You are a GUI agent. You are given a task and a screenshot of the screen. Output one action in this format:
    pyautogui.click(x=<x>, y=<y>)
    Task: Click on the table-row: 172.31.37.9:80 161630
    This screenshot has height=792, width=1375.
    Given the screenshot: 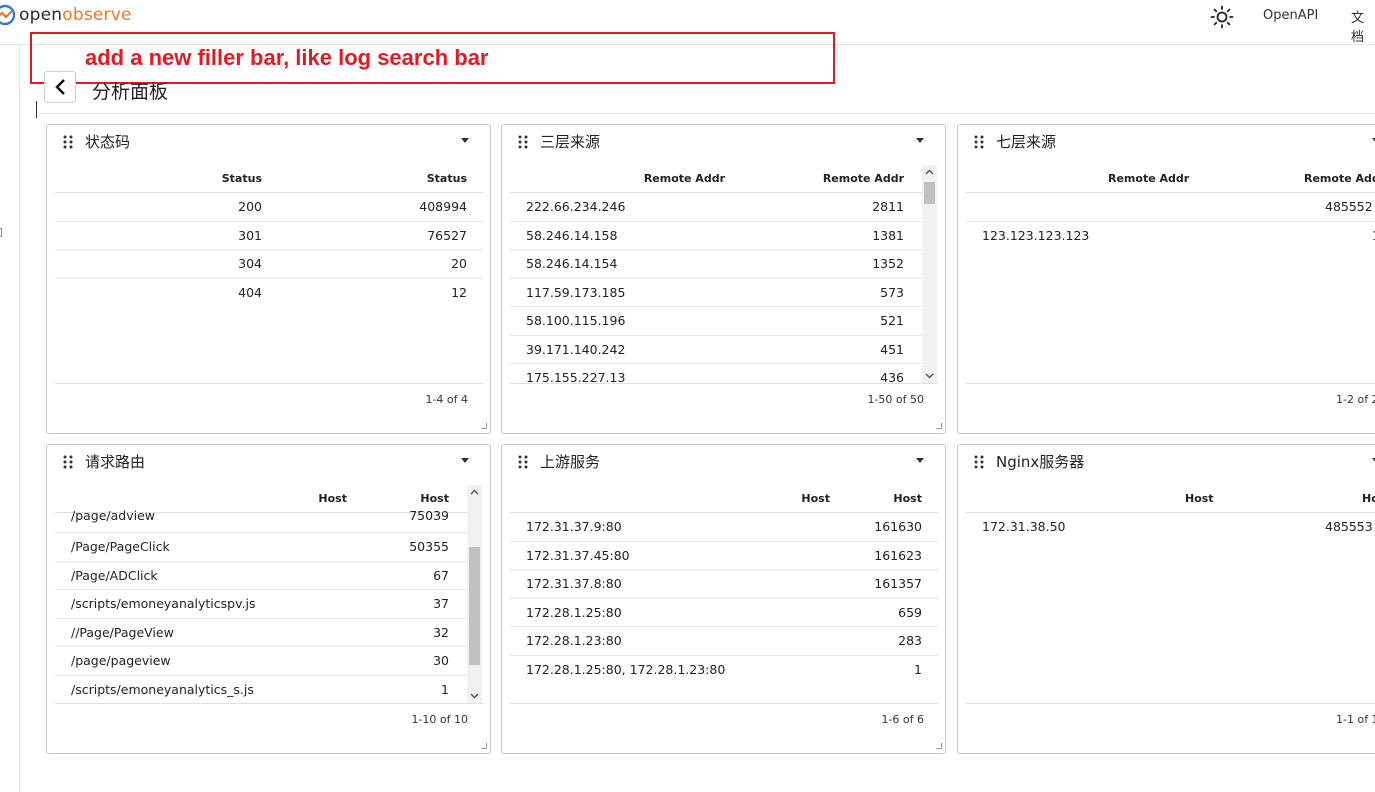 What is the action you would take?
    pyautogui.click(x=724, y=527)
    